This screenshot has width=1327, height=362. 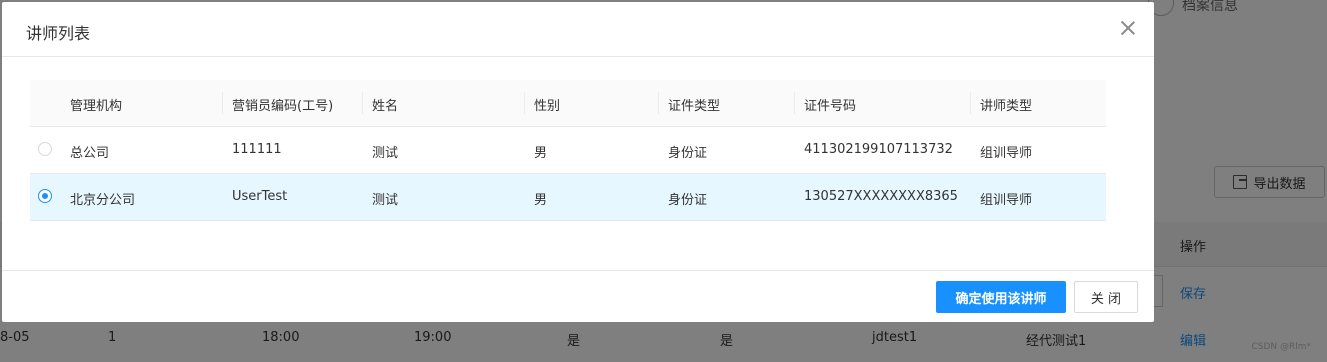 What do you see at coordinates (260, 196) in the screenshot?
I see `cell-code: UserTest` at bounding box center [260, 196].